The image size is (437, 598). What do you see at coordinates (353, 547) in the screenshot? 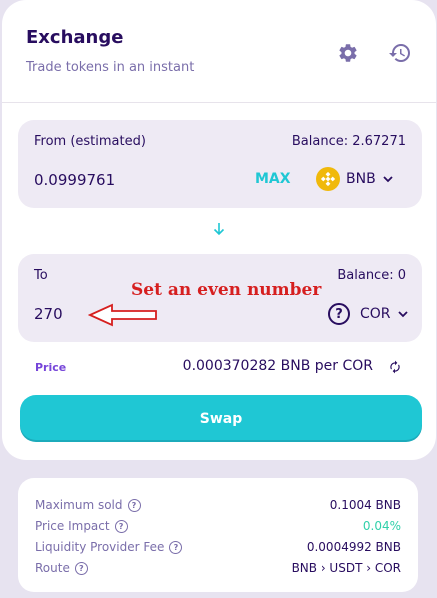
I see `detail-value: 0.0004992 BNB` at bounding box center [353, 547].